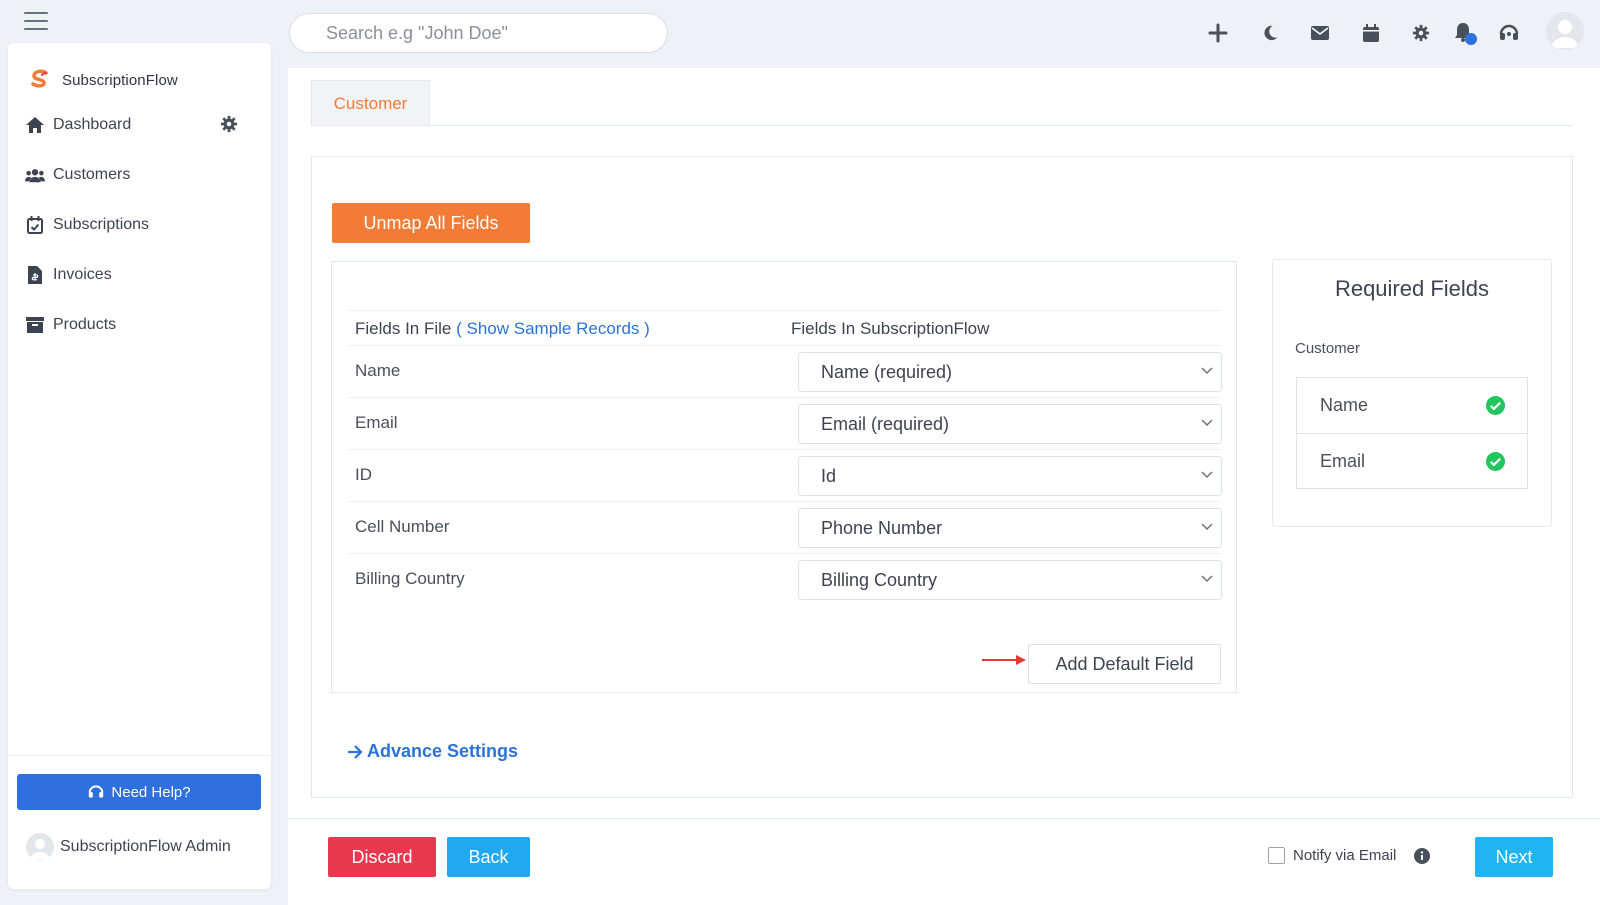 This screenshot has height=905, width=1600. Describe the element at coordinates (403, 328) in the screenshot. I see `fields-in-file-label: Fields In File` at that location.